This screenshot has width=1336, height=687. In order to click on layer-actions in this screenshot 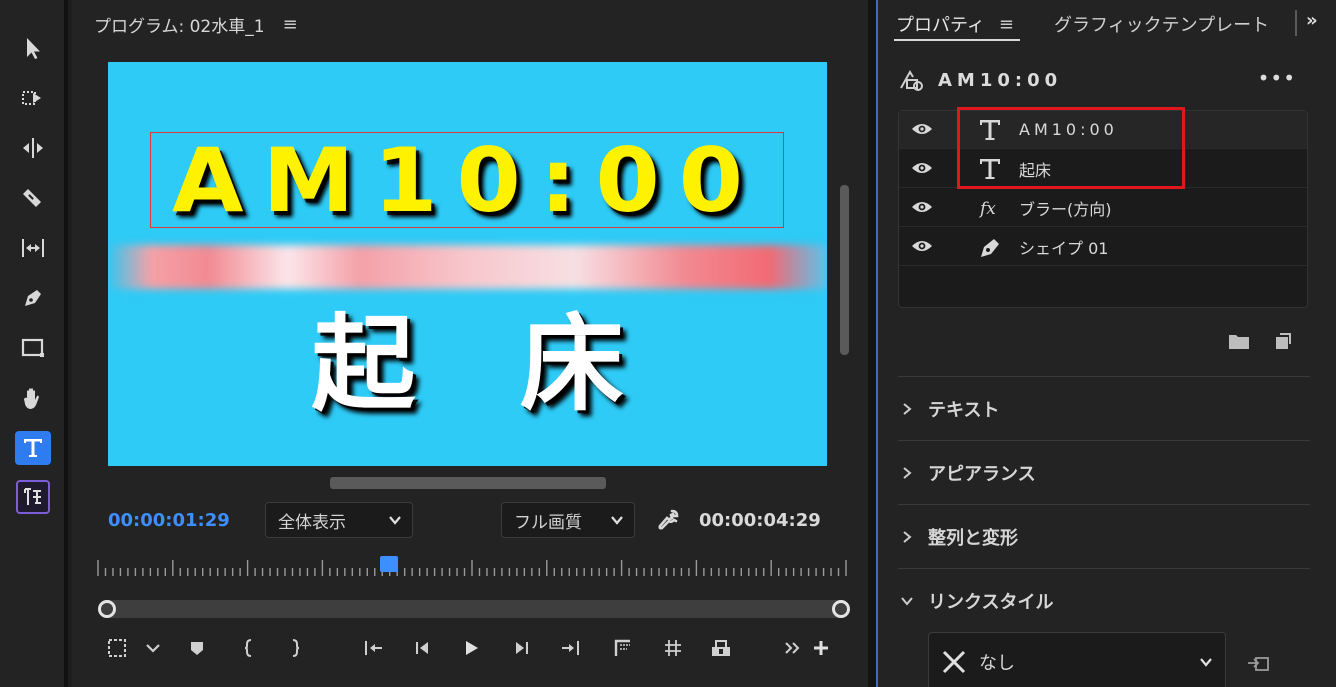, I will do `click(1268, 342)`.